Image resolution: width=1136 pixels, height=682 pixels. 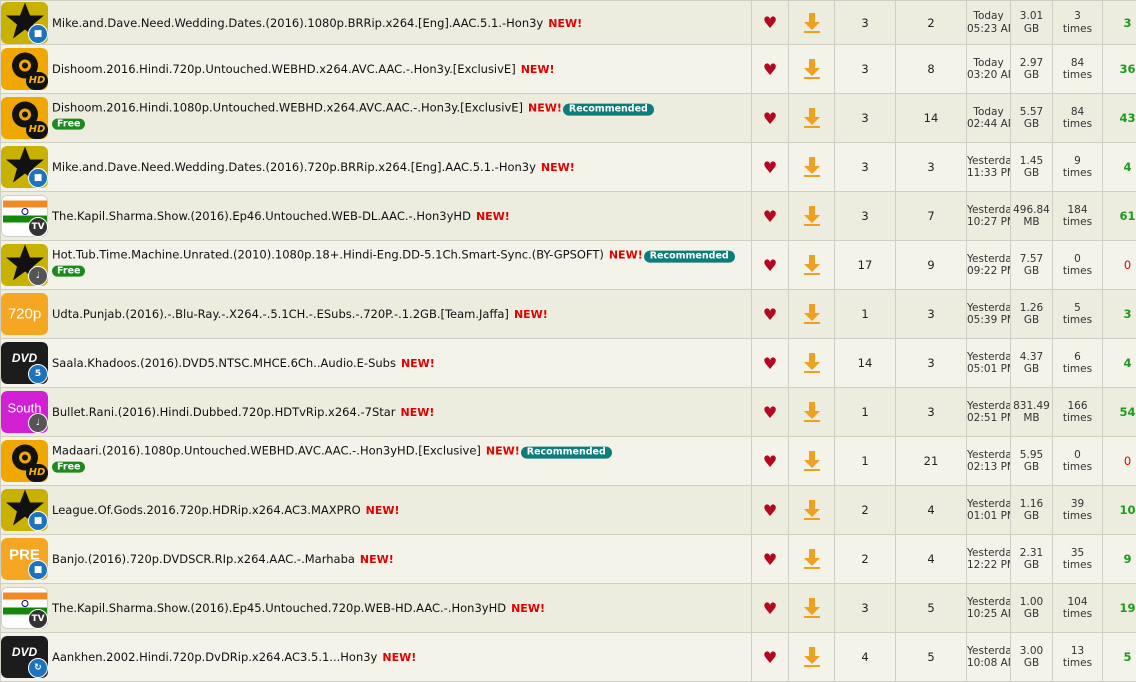 What do you see at coordinates (1078, 657) in the screenshot?
I see `snatched-count: 13times` at bounding box center [1078, 657].